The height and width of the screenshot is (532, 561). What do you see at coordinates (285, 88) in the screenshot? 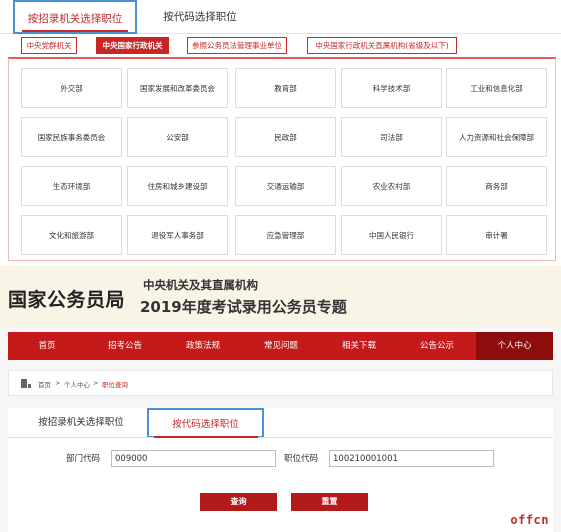
I see `dept-button: 教育部` at bounding box center [285, 88].